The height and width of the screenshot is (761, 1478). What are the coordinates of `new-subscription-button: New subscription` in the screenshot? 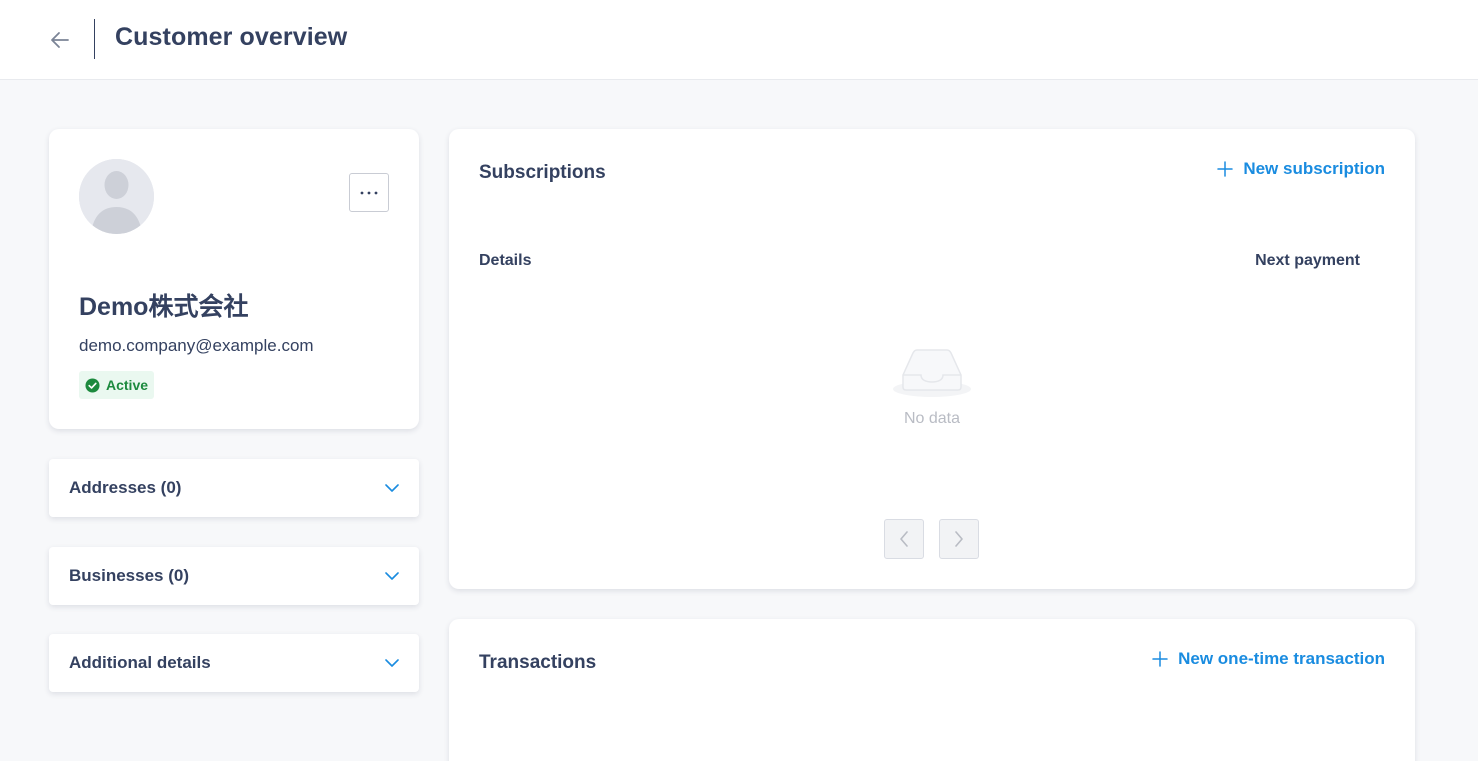 It's located at (1301, 169).